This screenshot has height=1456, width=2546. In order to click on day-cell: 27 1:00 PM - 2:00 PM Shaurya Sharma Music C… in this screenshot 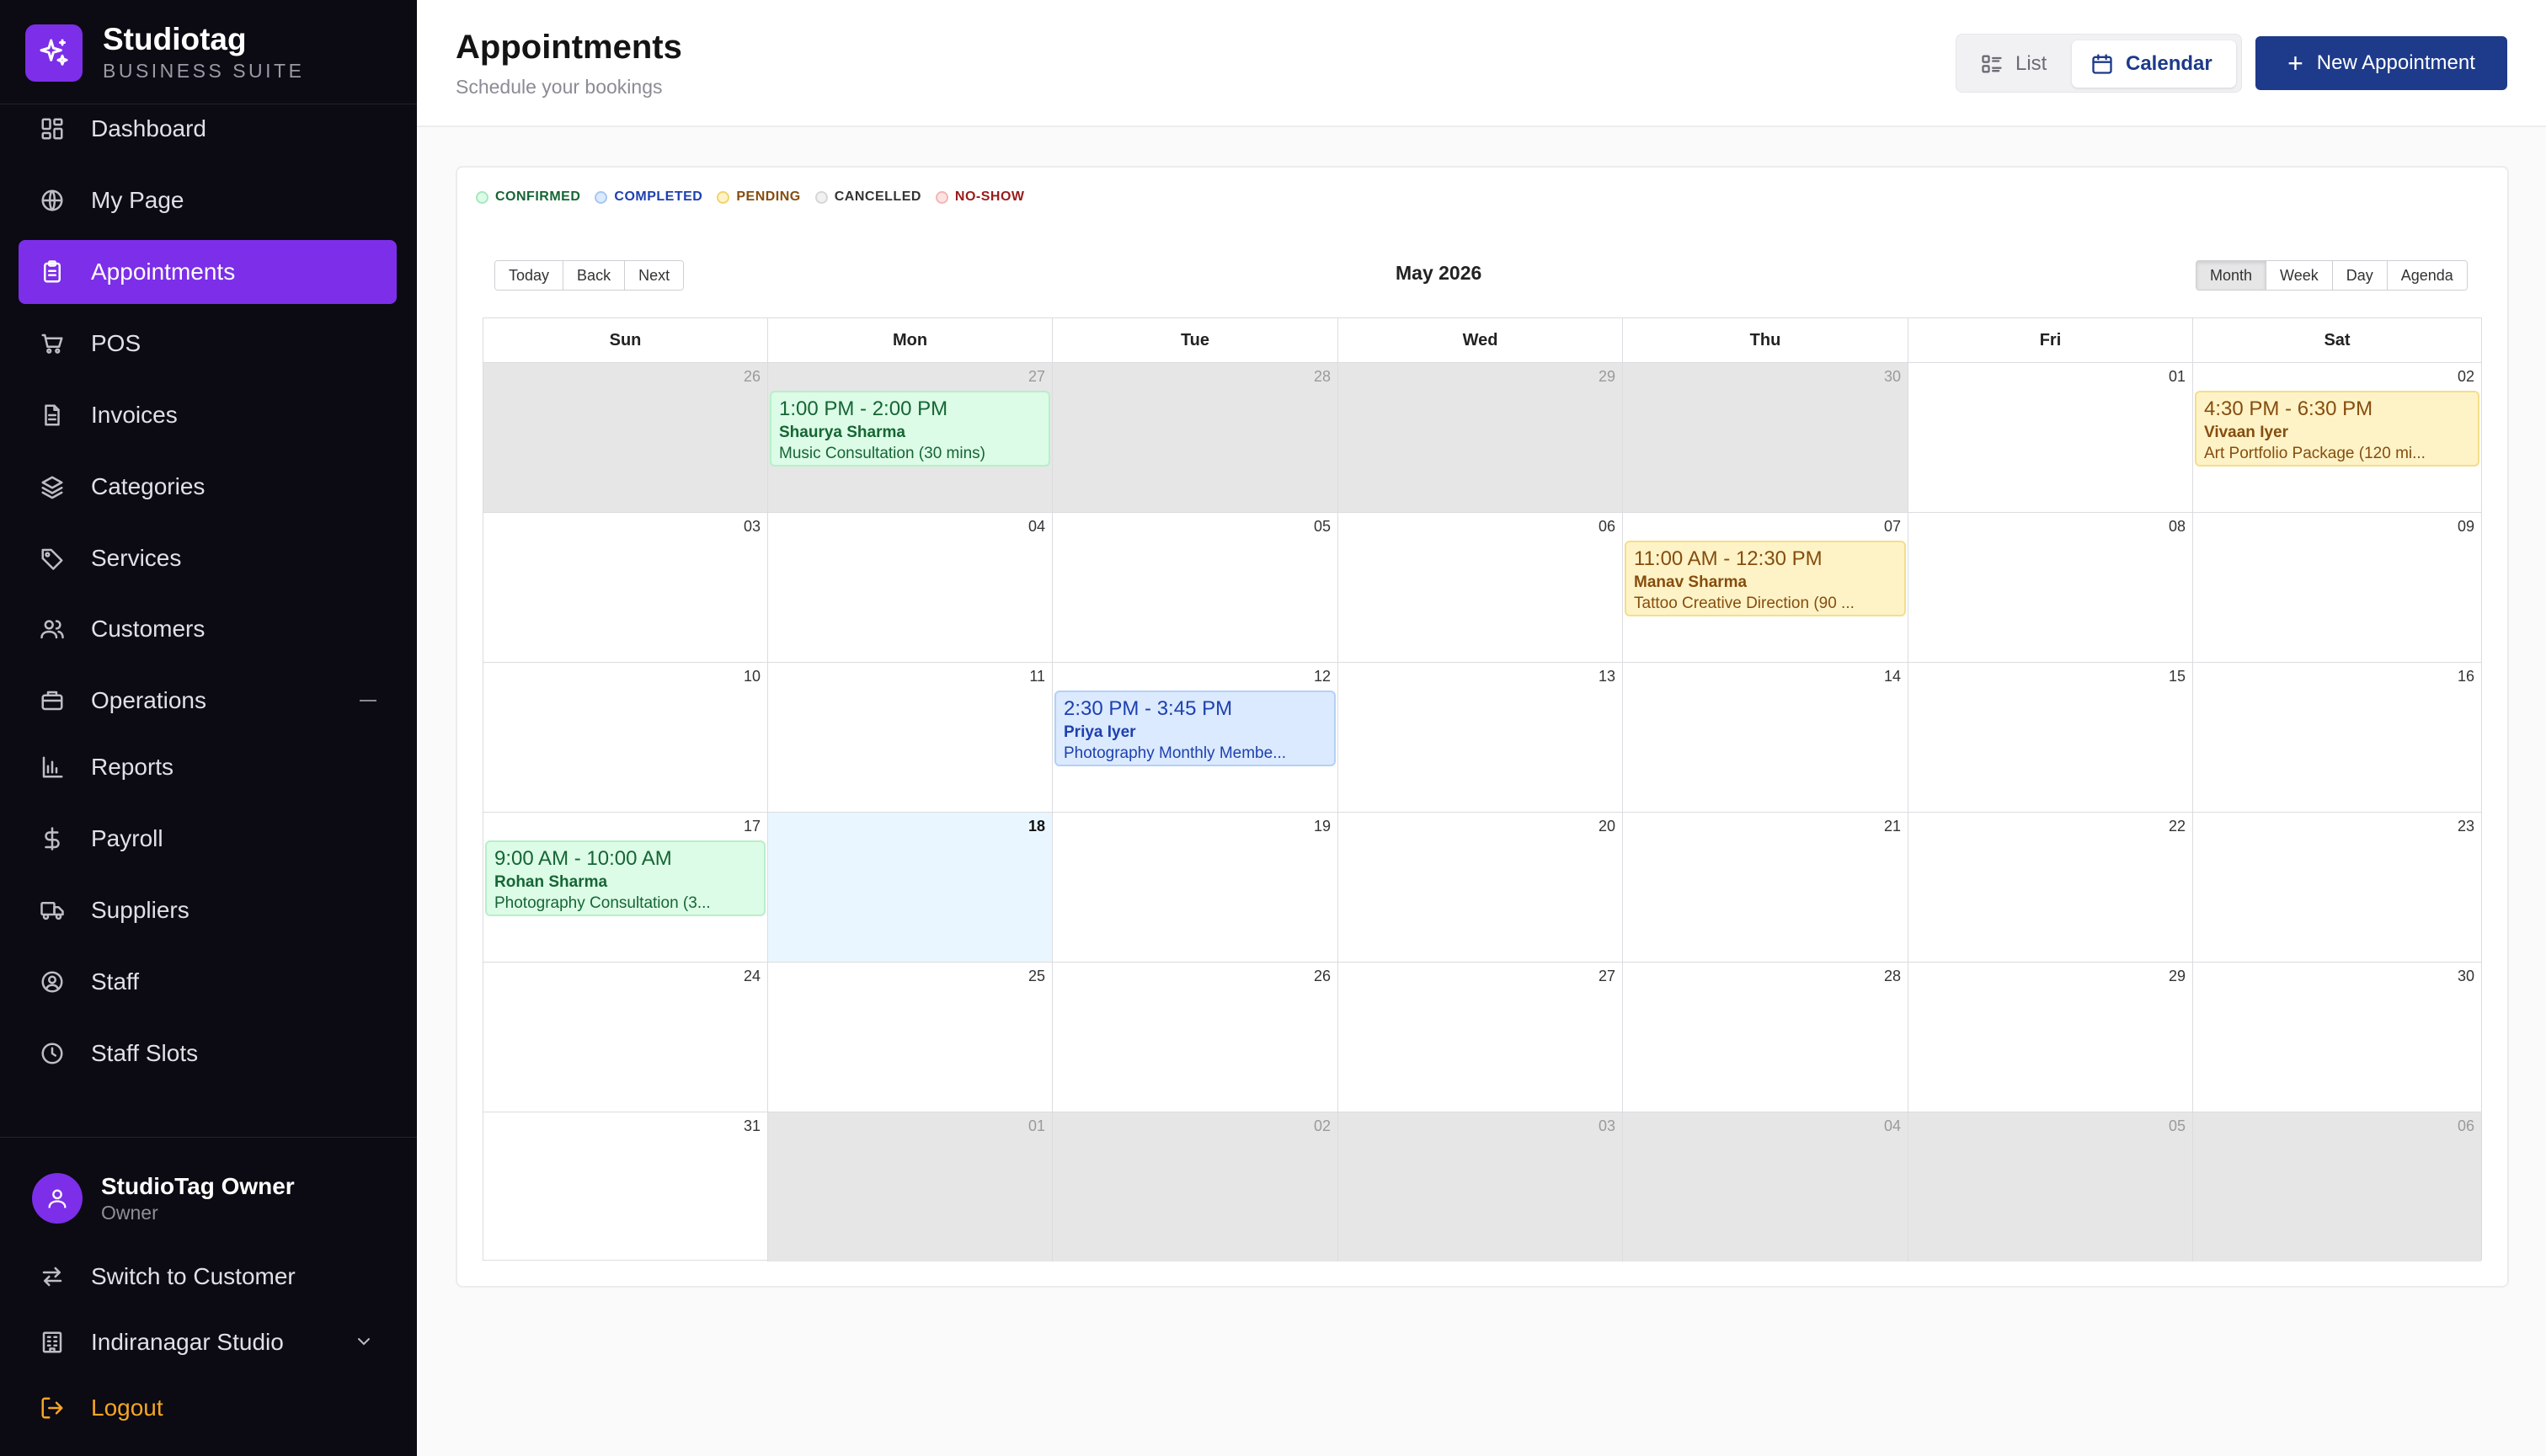, I will do `click(910, 437)`.